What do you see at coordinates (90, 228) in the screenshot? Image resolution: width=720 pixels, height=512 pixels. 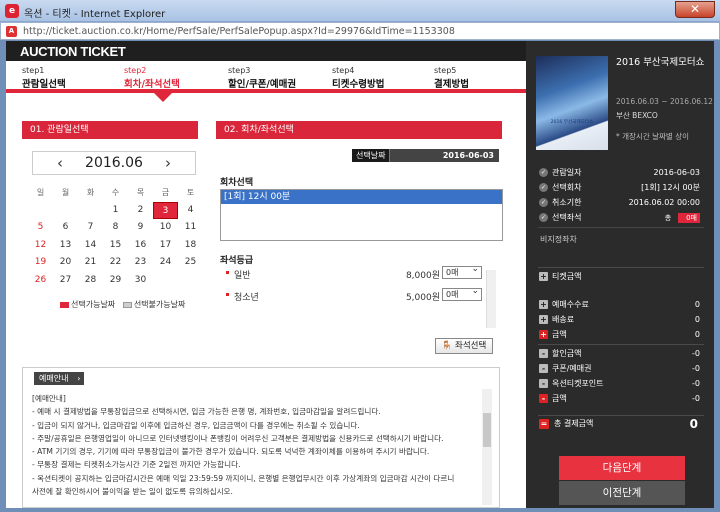 I see `calendar-day: 7` at bounding box center [90, 228].